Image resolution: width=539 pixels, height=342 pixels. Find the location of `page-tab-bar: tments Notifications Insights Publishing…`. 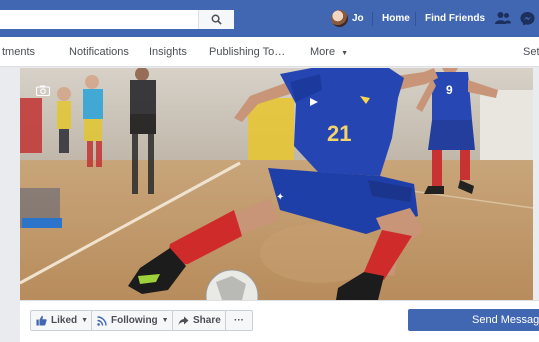

page-tab-bar: tments Notifications Insights Publishing… is located at coordinates (269, 52).